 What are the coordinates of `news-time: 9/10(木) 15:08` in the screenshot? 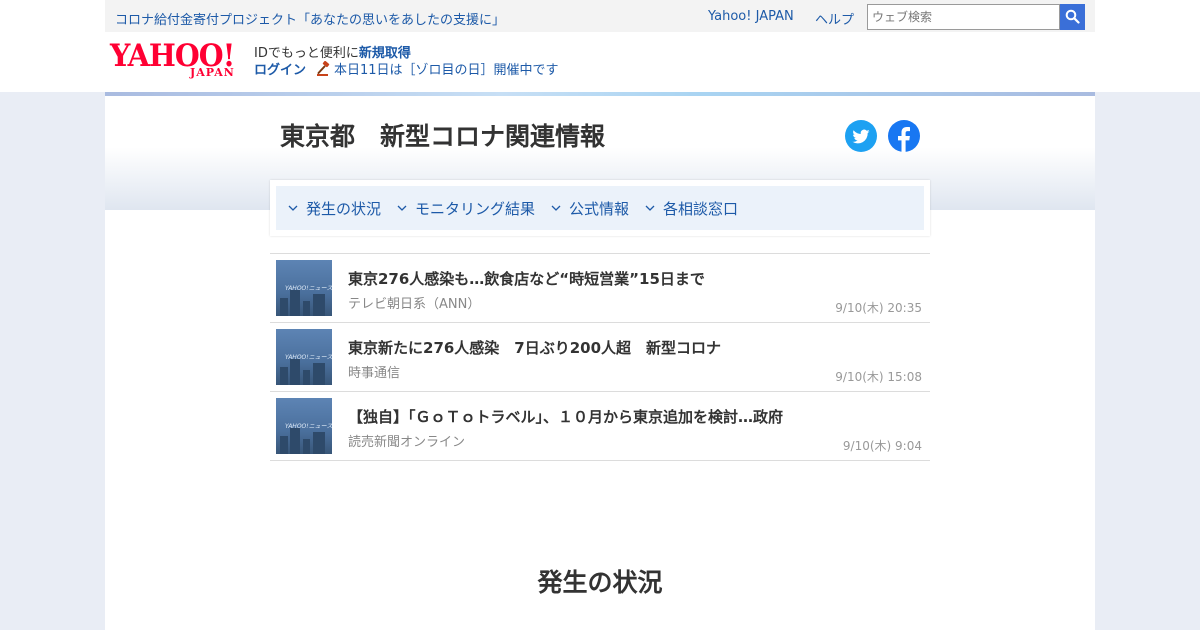 It's located at (878, 377).